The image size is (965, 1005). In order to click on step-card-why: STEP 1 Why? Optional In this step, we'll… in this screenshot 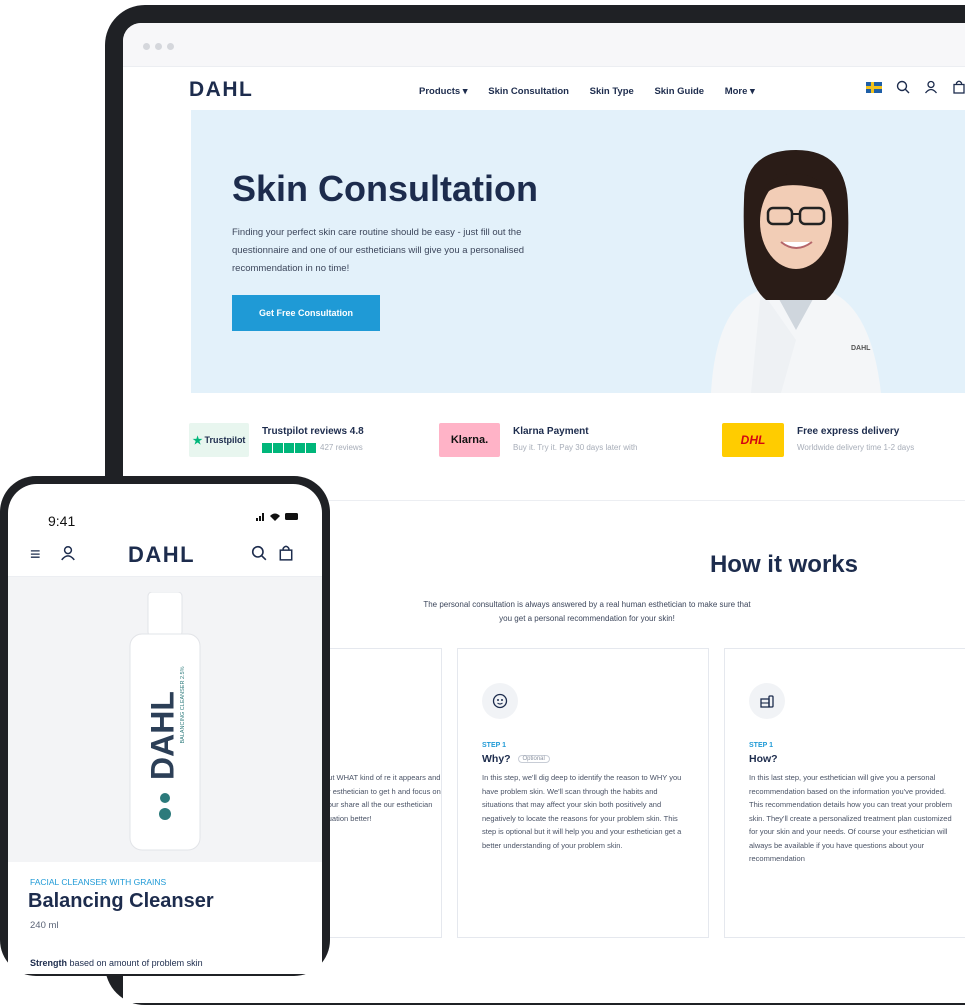, I will do `click(583, 793)`.